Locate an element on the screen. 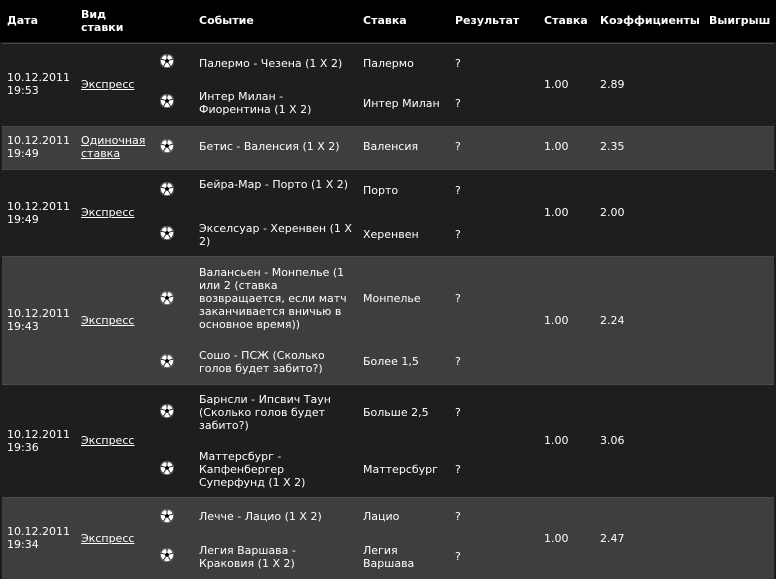 The image size is (776, 579). bet-coef: 3.06 is located at coordinates (612, 440).